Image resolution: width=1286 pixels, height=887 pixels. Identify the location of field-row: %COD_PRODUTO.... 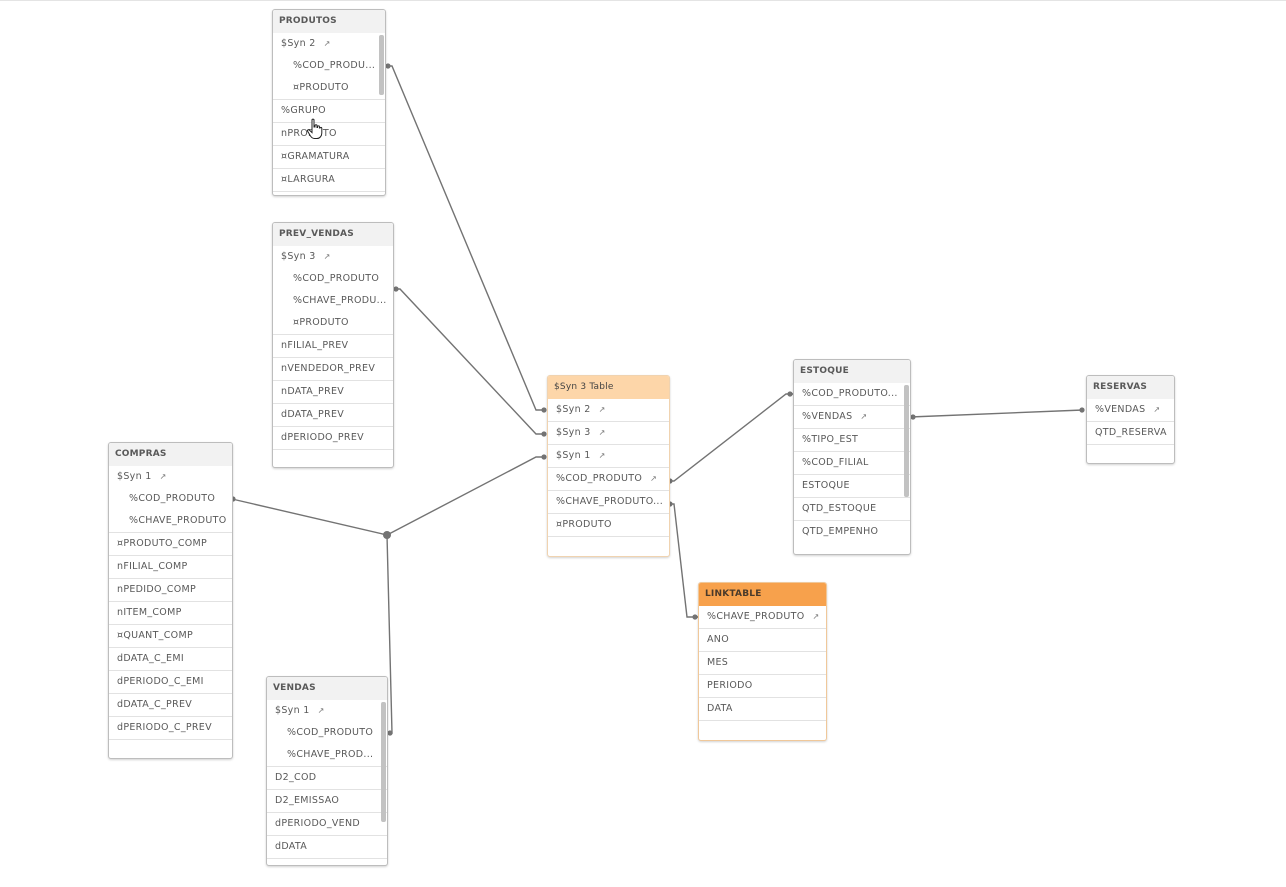
(852, 394).